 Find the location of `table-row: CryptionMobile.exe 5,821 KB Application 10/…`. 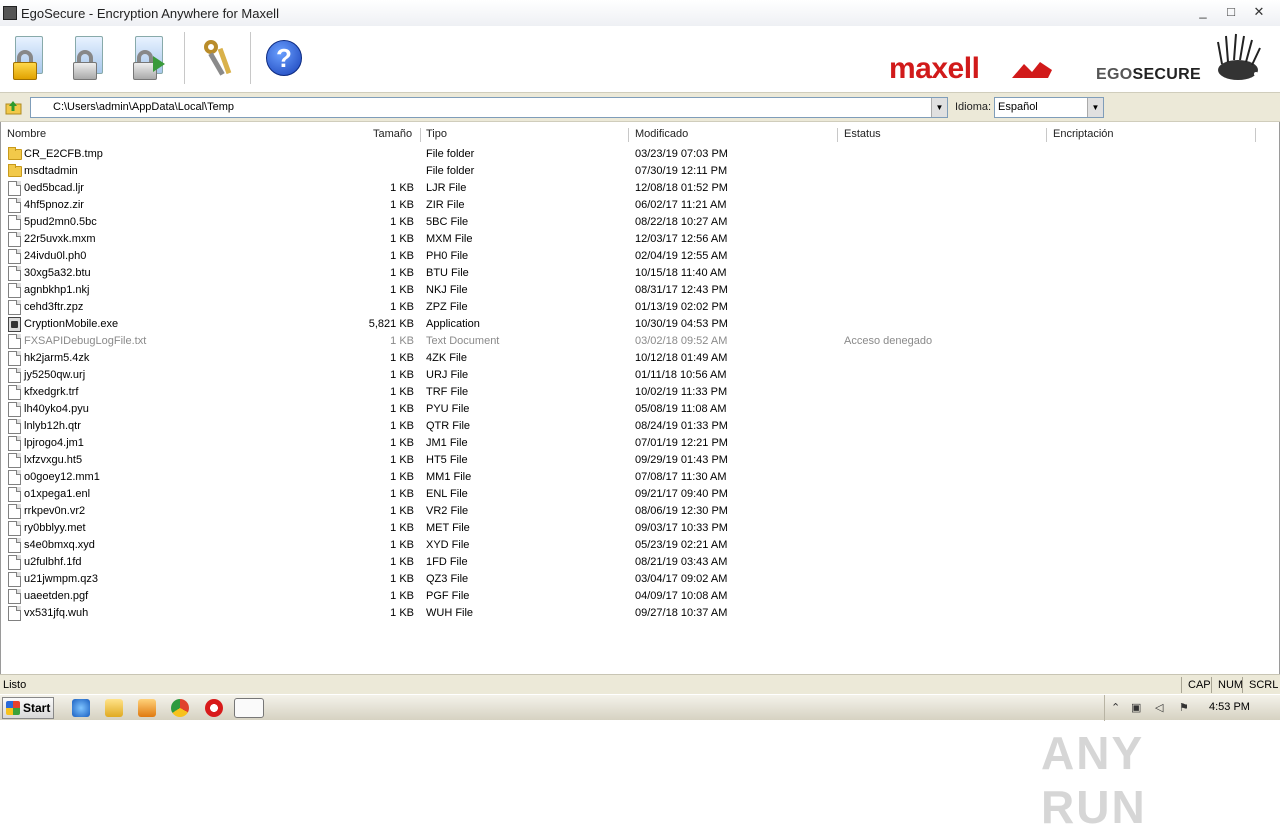

table-row: CryptionMobile.exe 5,821 KB Application 10/… is located at coordinates (640, 324).